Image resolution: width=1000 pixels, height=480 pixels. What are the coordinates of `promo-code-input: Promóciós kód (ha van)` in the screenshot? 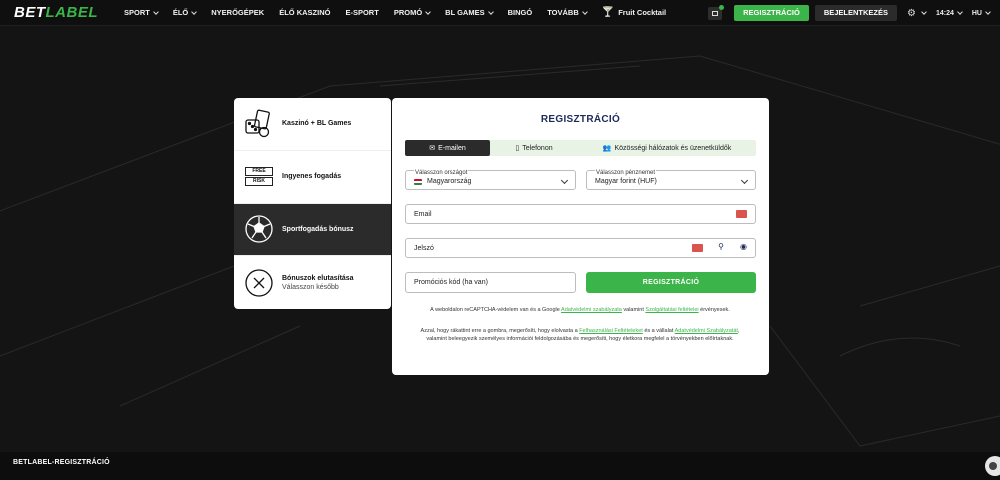 It's located at (490, 282).